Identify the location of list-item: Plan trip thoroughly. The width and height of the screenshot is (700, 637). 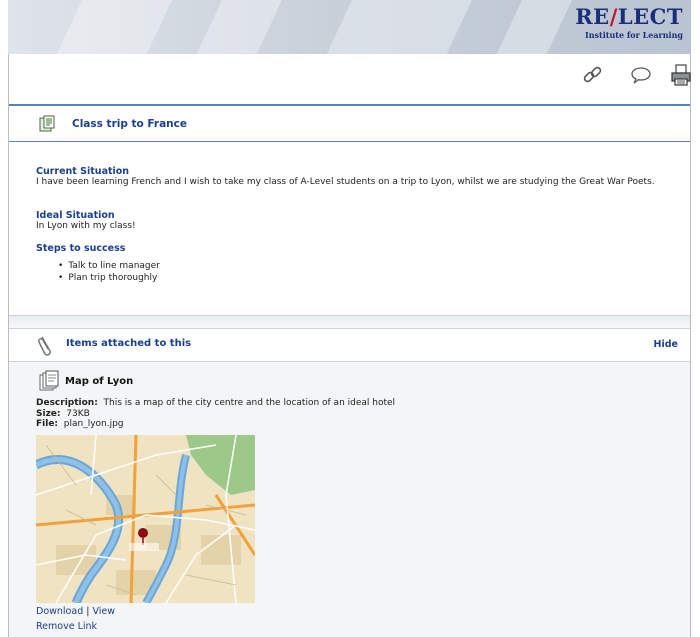
(362, 278).